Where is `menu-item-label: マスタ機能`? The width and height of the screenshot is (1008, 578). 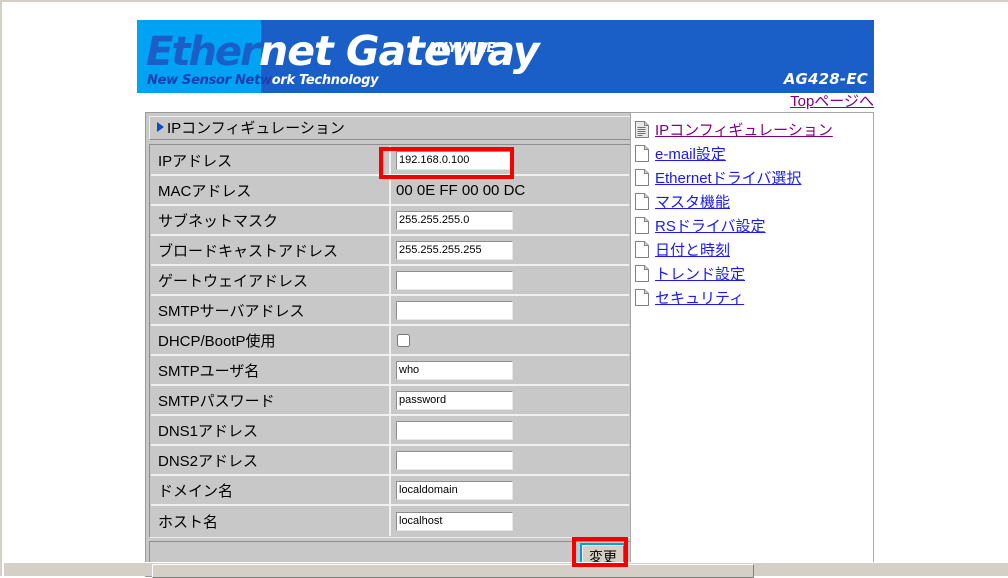 menu-item-label: マスタ機能 is located at coordinates (693, 202).